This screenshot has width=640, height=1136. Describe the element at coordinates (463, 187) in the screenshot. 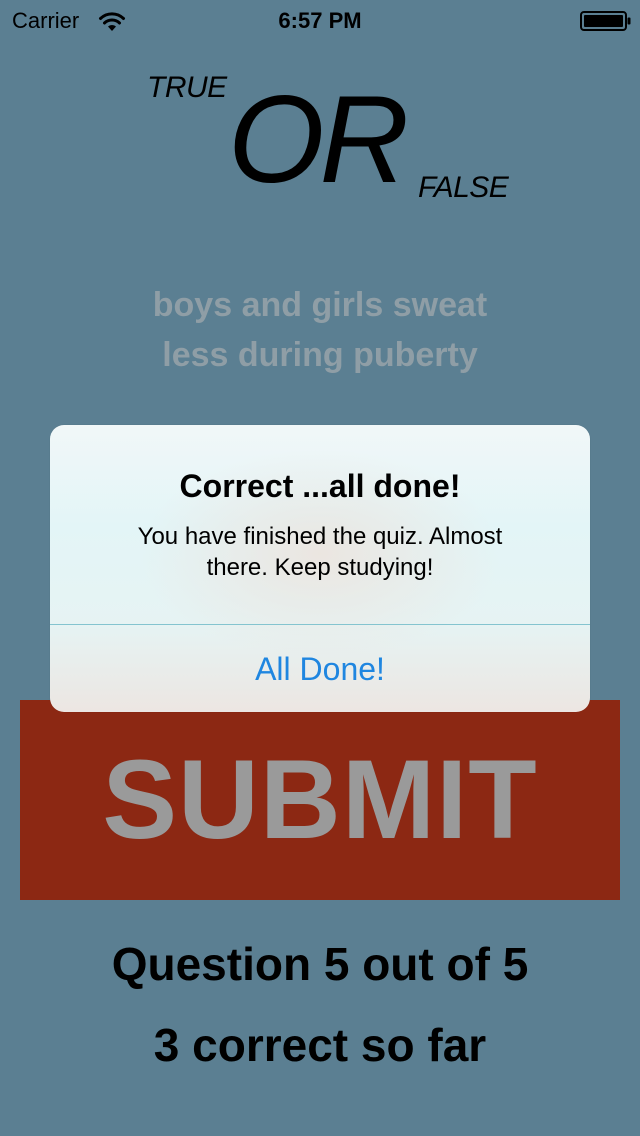

I see `logo-false-text: FALSE` at that location.